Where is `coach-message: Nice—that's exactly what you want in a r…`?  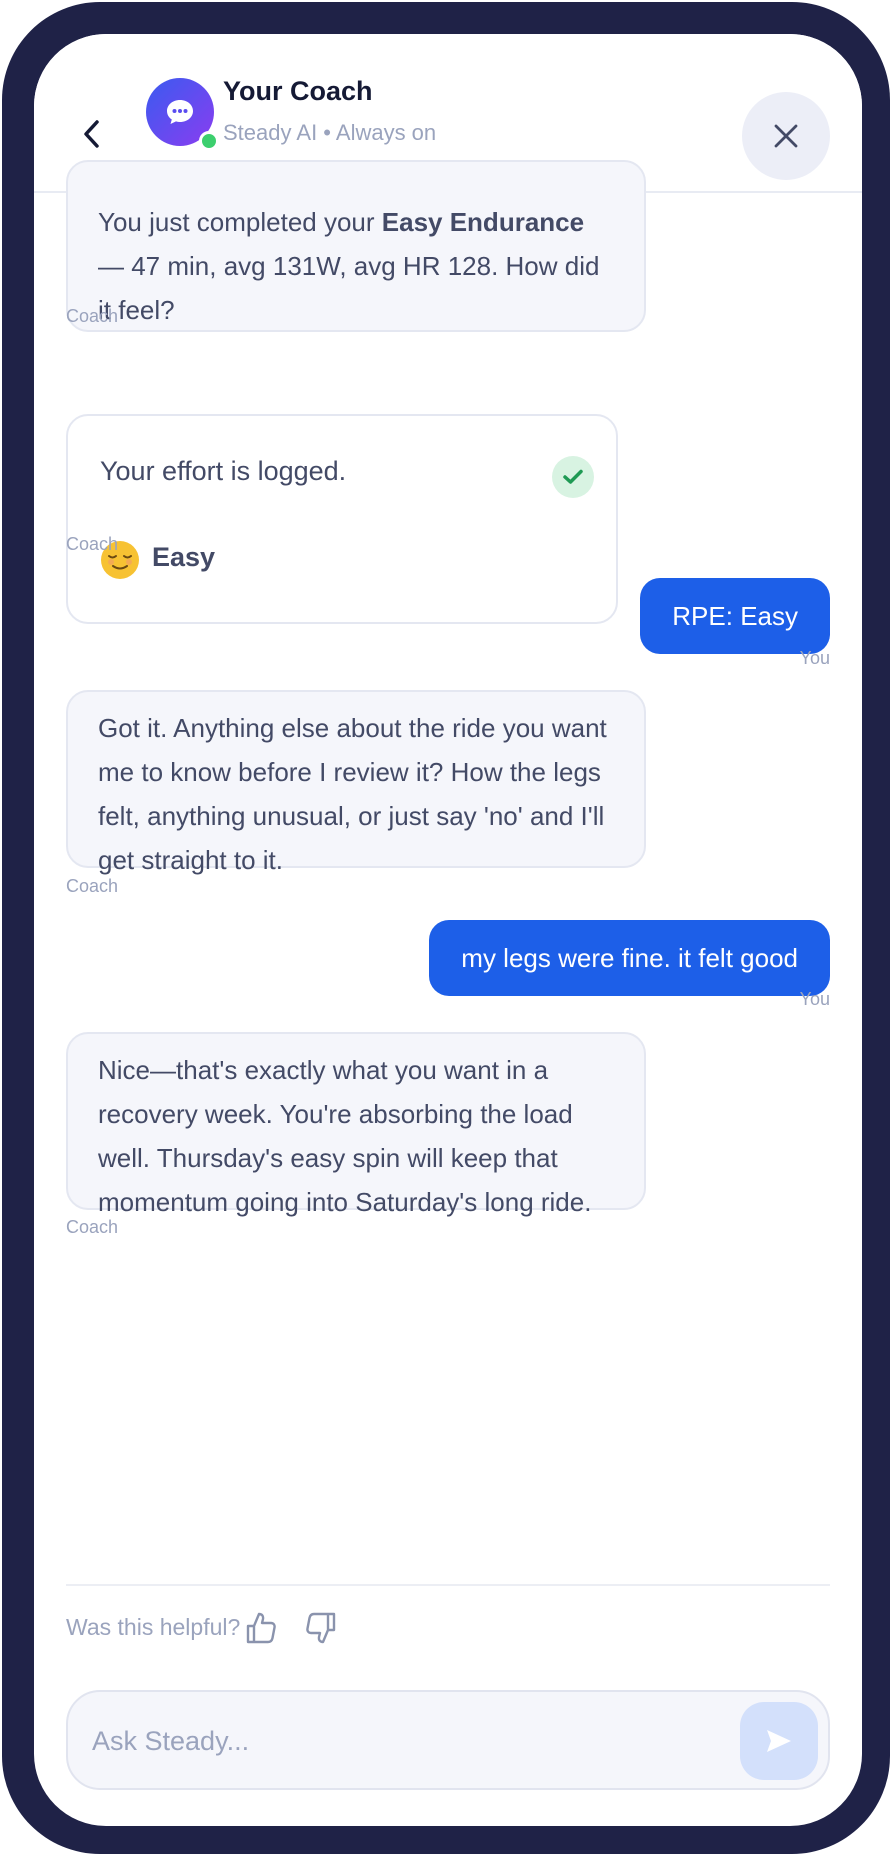
coach-message: Nice—that's exactly what you want in a r… is located at coordinates (356, 1124).